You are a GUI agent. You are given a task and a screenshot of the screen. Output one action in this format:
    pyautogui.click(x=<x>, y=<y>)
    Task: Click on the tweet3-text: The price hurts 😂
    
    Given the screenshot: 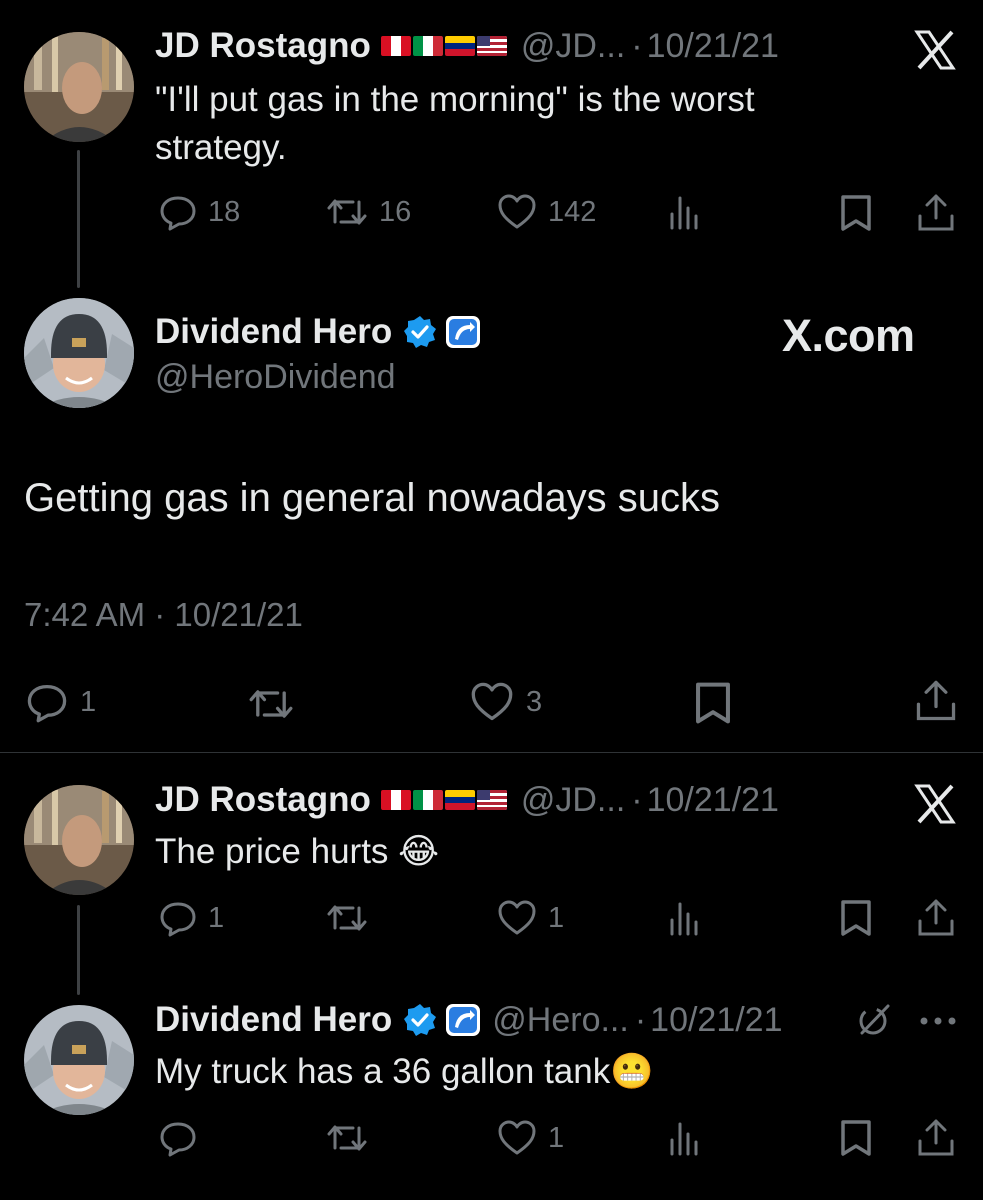 What is the action you would take?
    pyautogui.click(x=297, y=851)
    